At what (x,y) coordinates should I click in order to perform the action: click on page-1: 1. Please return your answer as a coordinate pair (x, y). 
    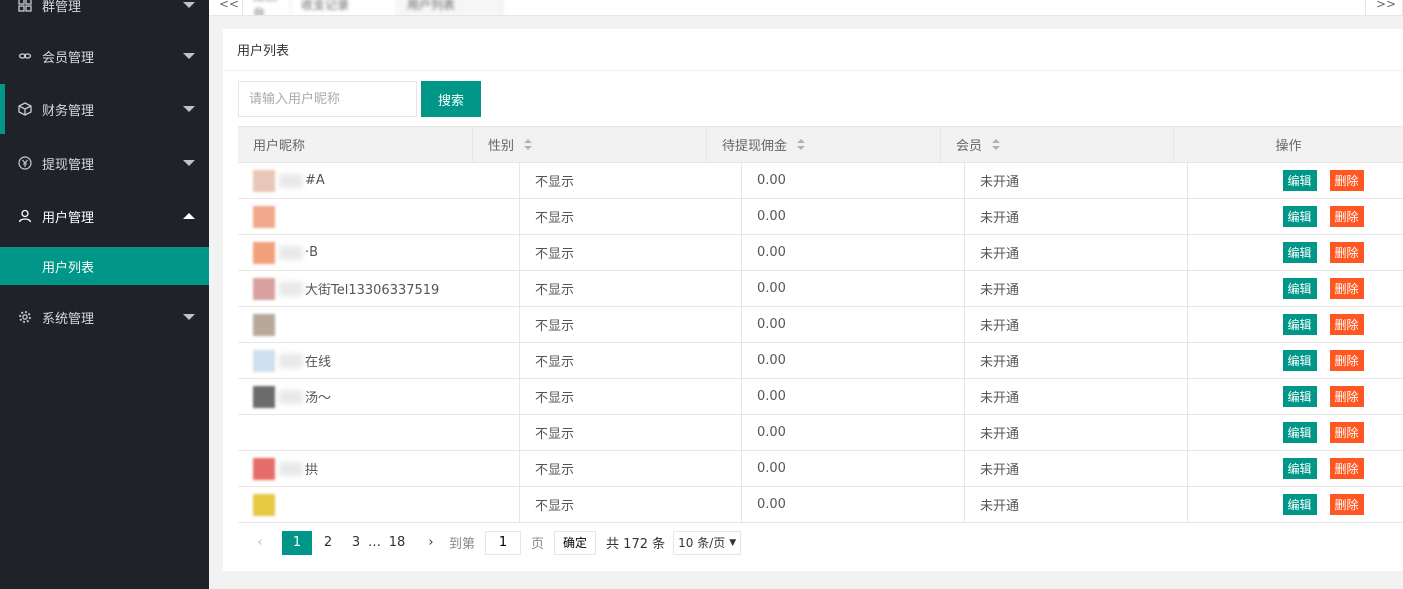
    Looking at the image, I should click on (297, 542).